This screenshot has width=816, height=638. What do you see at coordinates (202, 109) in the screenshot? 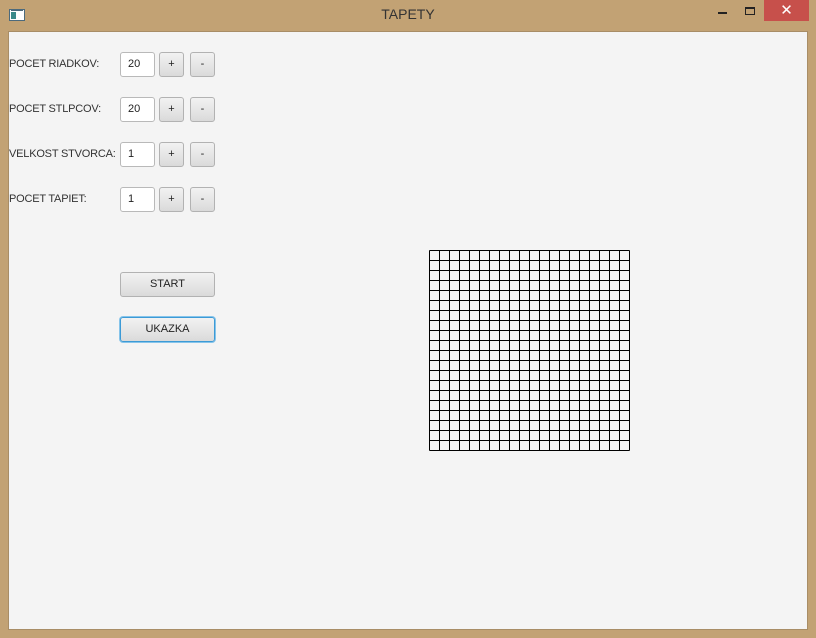
I see `columns-minus-button: -` at bounding box center [202, 109].